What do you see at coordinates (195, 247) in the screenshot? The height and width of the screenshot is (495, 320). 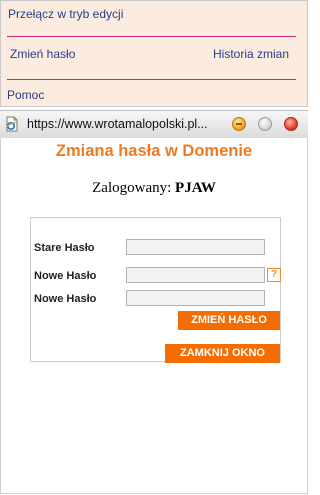 I see `old-password-input` at bounding box center [195, 247].